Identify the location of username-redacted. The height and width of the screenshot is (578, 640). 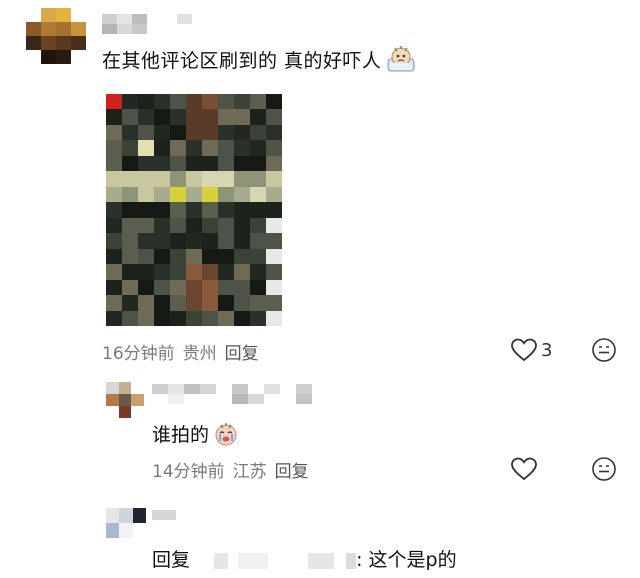
(147, 24).